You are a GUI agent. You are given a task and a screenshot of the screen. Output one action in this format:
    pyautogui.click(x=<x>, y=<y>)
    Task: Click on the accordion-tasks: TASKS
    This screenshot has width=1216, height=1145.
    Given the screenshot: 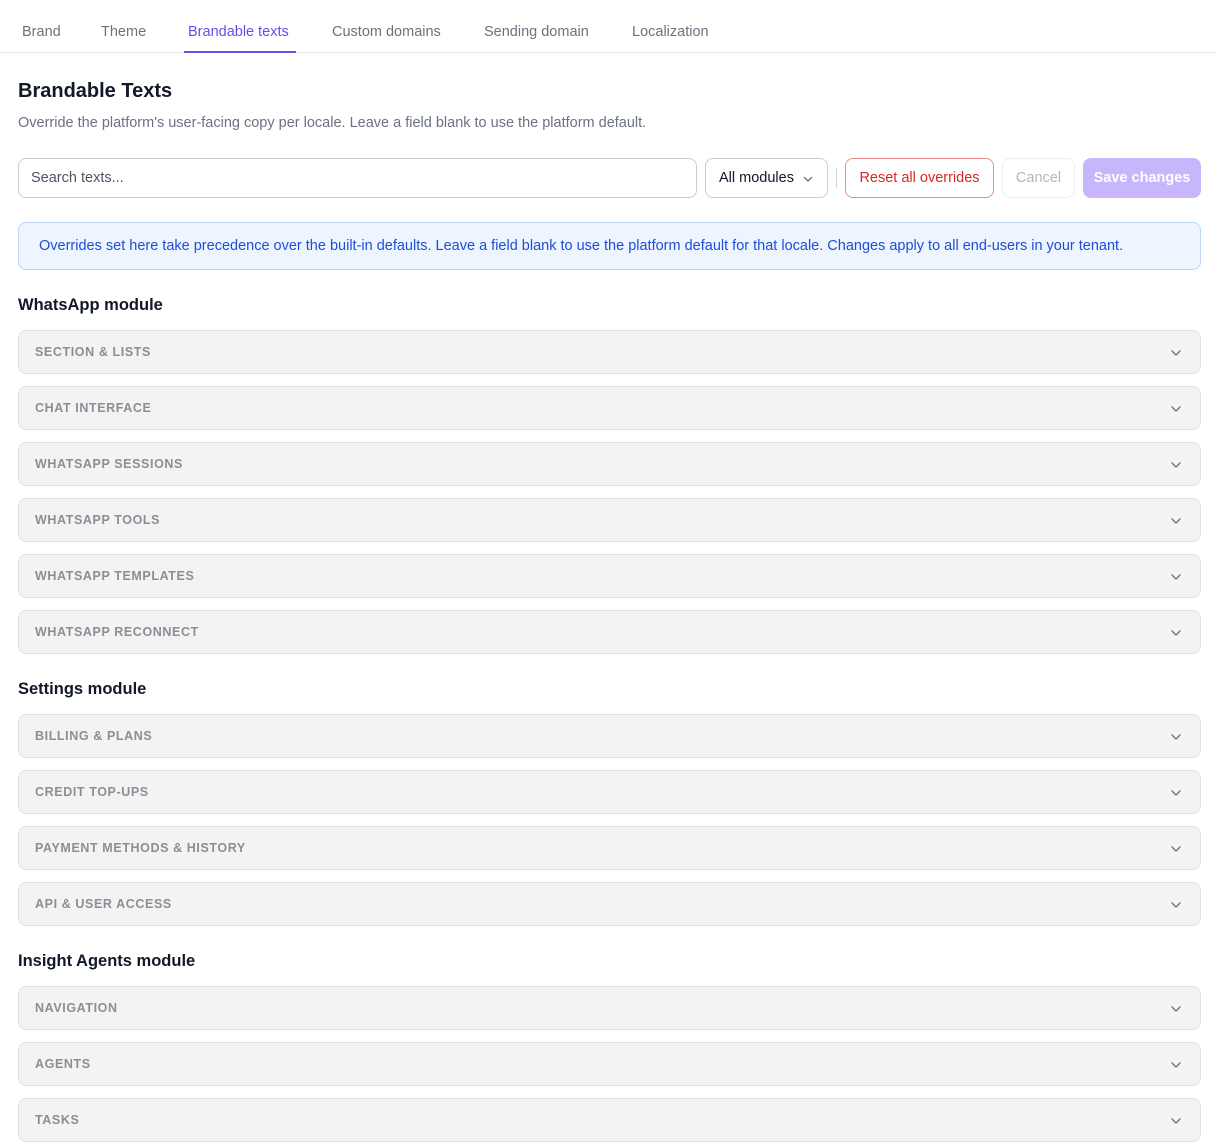 What is the action you would take?
    pyautogui.click(x=609, y=1120)
    